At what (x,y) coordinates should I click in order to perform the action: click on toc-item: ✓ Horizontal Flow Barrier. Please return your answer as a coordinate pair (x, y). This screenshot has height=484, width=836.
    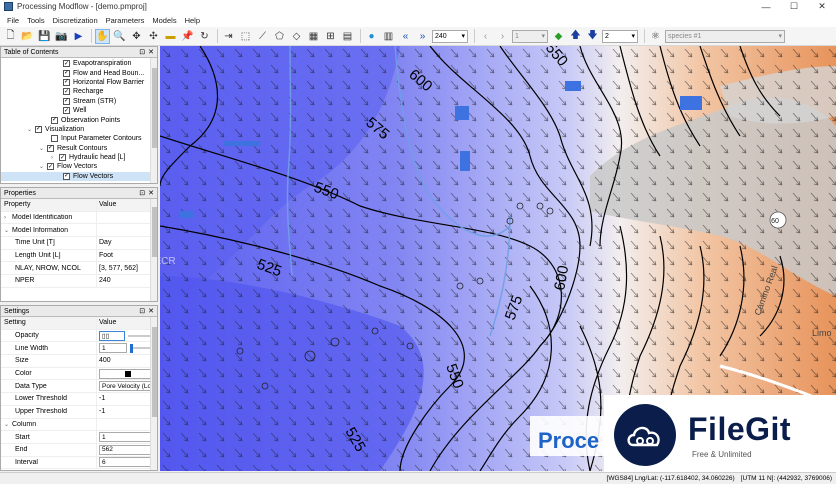
    Looking at the image, I should click on (79, 82).